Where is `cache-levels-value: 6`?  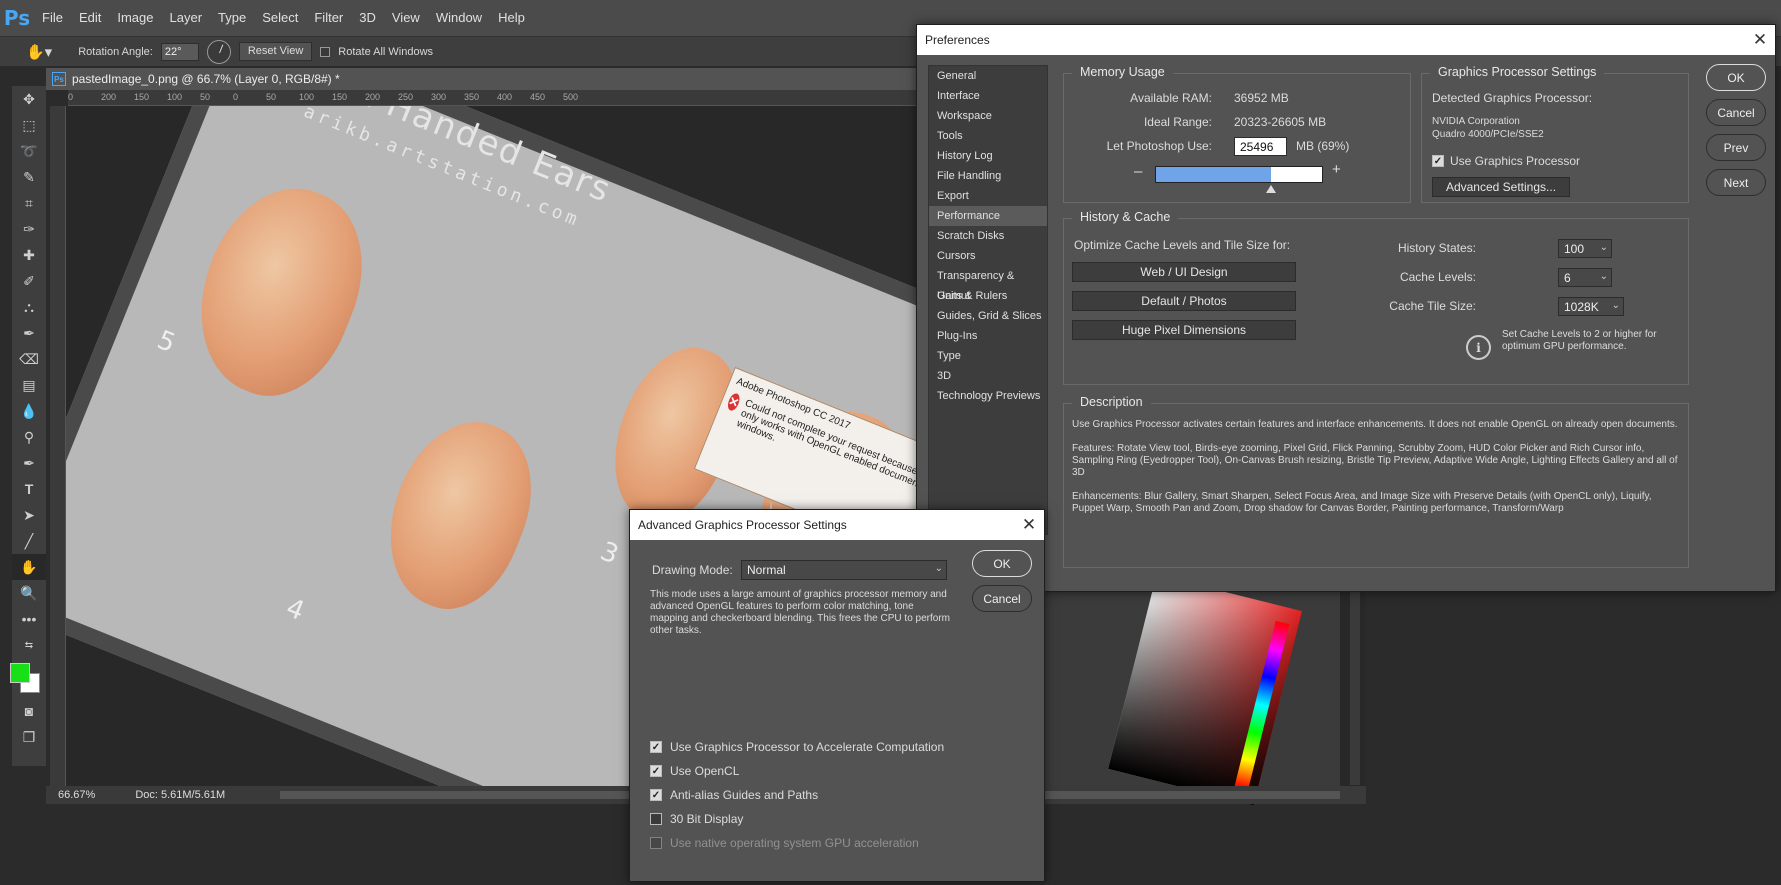 cache-levels-value: 6 is located at coordinates (1567, 277).